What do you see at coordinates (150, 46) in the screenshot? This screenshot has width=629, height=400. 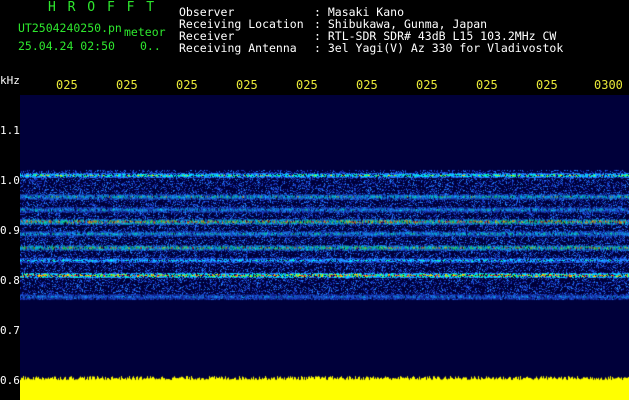 I see `meteor-count: 0..` at bounding box center [150, 46].